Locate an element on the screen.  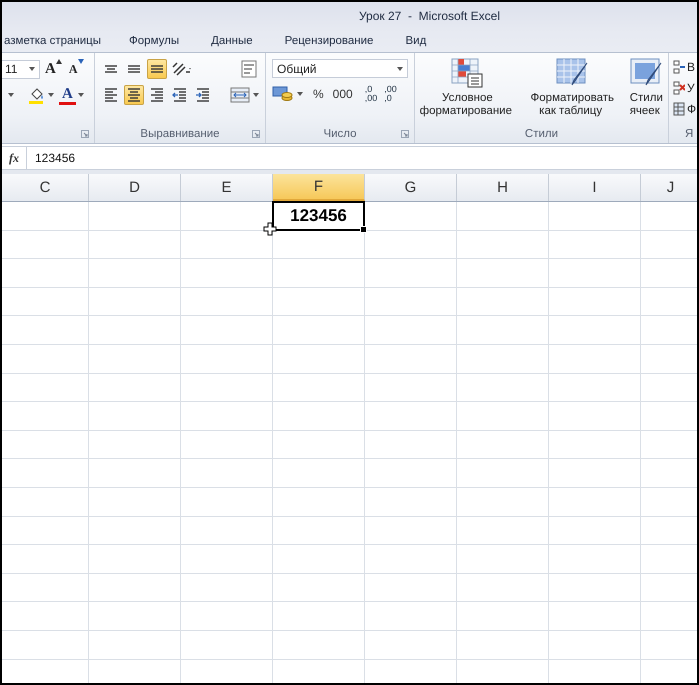
fill-handle is located at coordinates (363, 229).